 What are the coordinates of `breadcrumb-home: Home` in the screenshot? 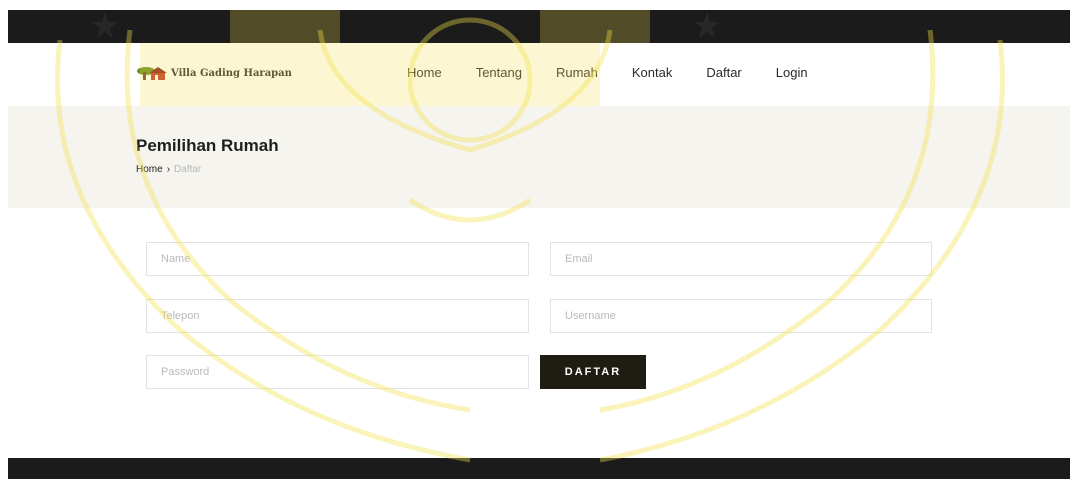 It's located at (149, 169).